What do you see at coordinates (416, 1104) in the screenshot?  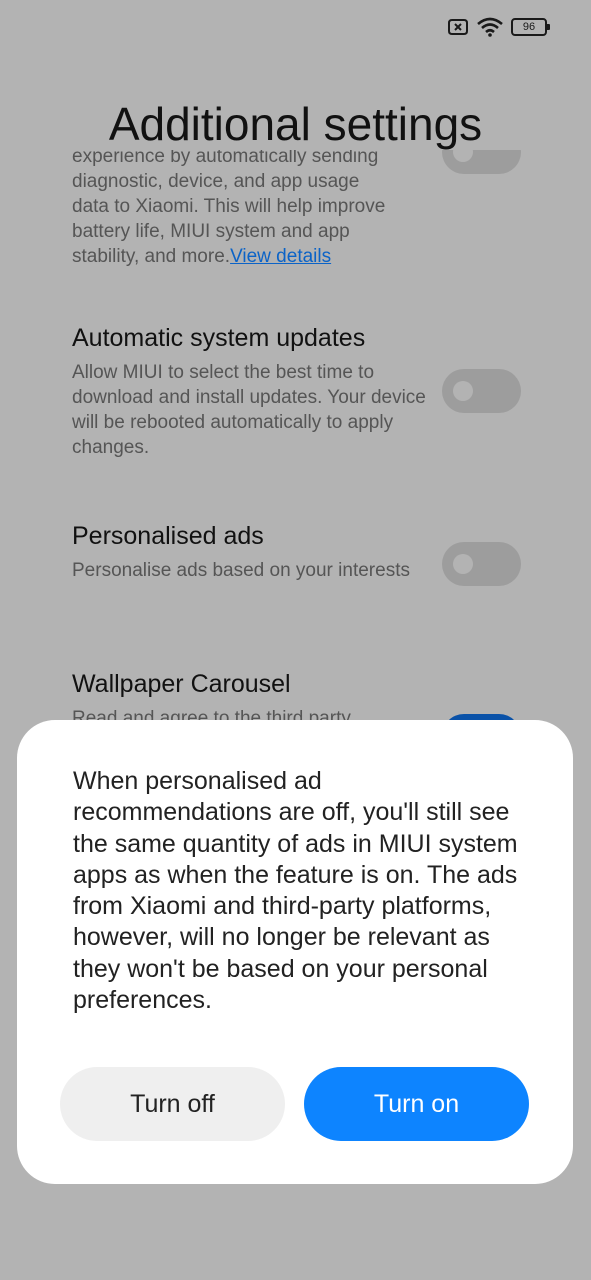 I see `turn-on-button: Turn on` at bounding box center [416, 1104].